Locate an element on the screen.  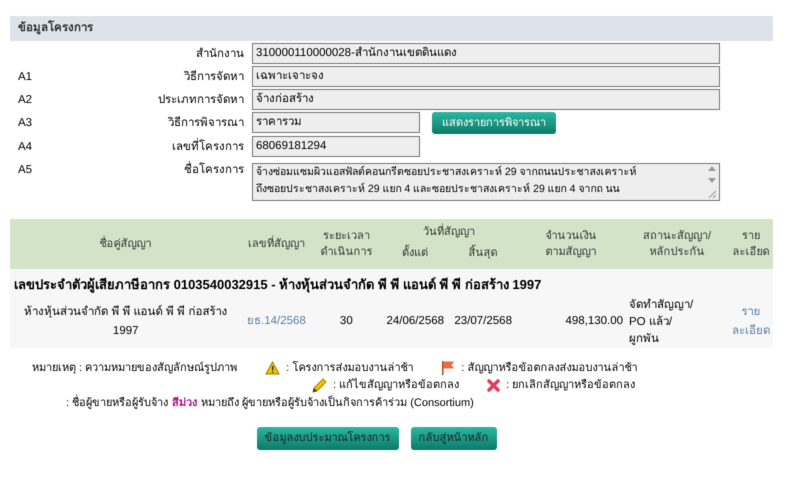
text-area: จ้างซ่อมแซมผิวแอสฟัลต์คอนกรีตซอยประชาสงเคราะห์ 29 จากถนนประชาสงเคราะห์ ถึงซอยประชาสงเคราะห์ 29 แยก 4 และซอยประชาสงเคราะห์ 29 แยก 4 จากถ นน is located at coordinates (486, 182).